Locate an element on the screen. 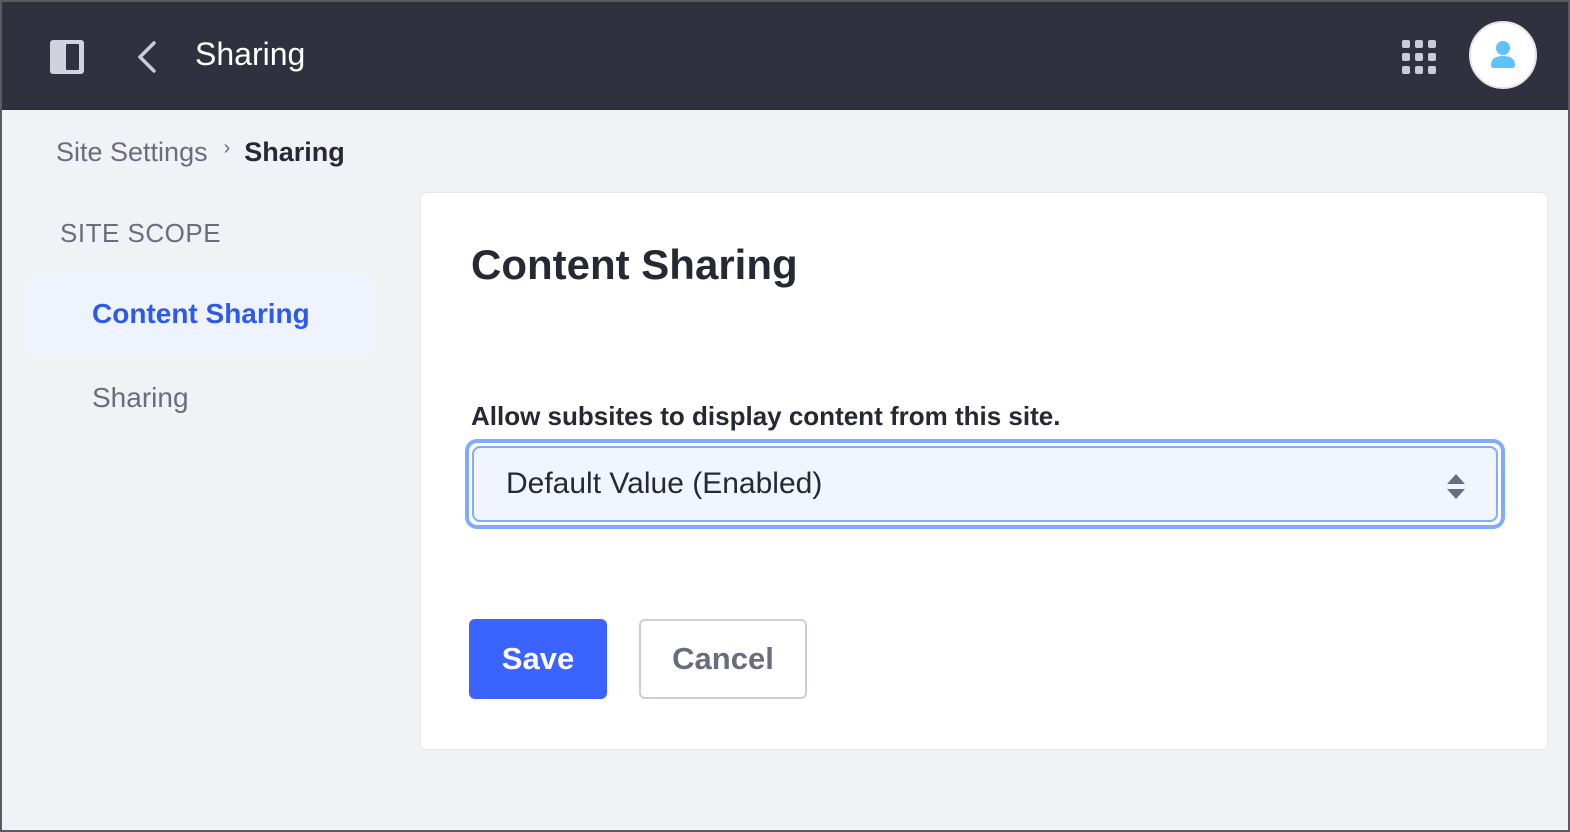 This screenshot has width=1570, height=832. sort-arrows-icon is located at coordinates (1456, 486).